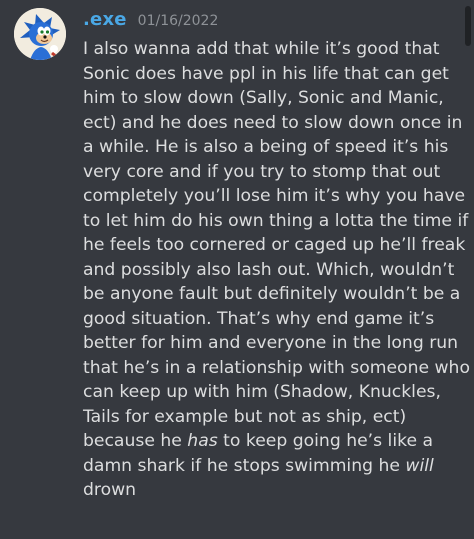 Image resolution: width=474 pixels, height=539 pixels. Describe the element at coordinates (325, 441) in the screenshot. I see `text-segment: to keep going he’s like a` at that location.